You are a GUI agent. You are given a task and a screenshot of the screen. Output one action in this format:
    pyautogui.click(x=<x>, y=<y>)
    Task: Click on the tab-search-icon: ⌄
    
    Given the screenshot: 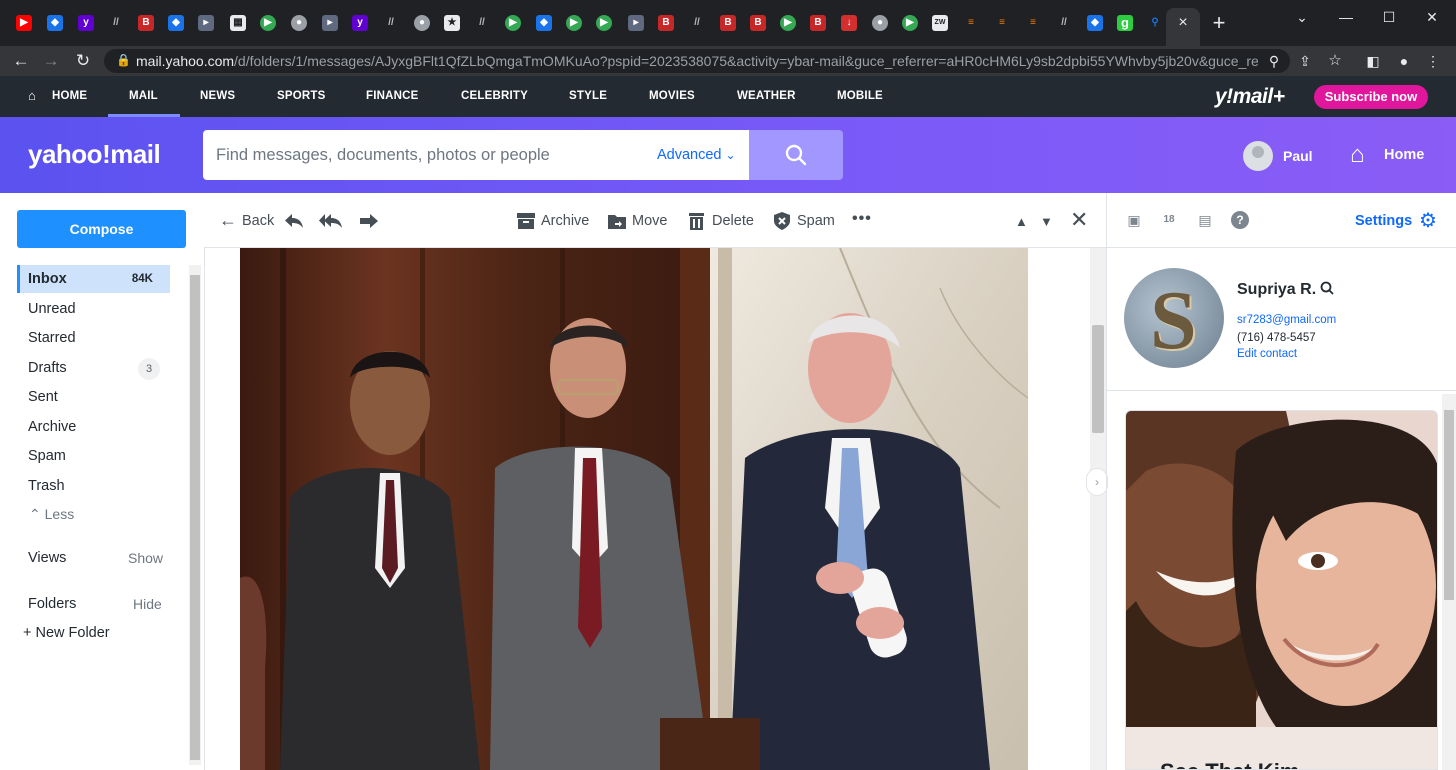 What is the action you would take?
    pyautogui.click(x=1302, y=17)
    